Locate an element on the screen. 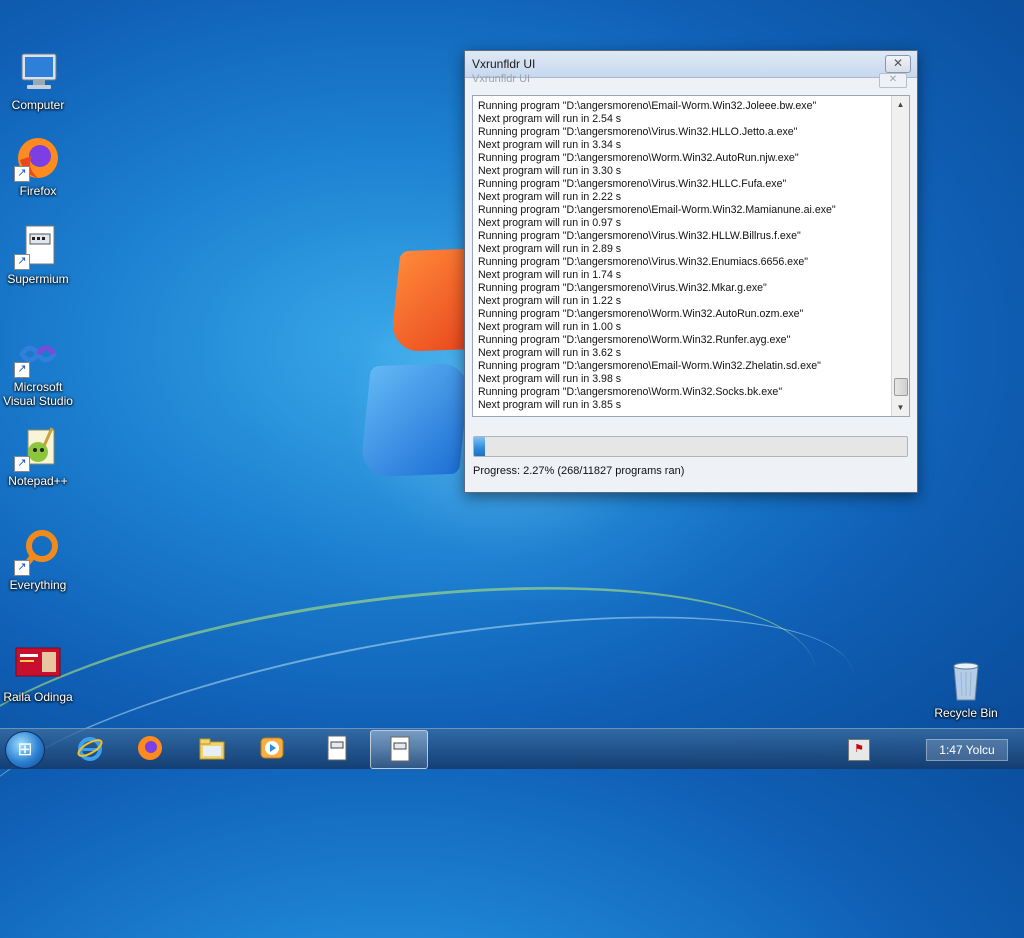  log-line: Next program will run in 1.74 s is located at coordinates (550, 275).